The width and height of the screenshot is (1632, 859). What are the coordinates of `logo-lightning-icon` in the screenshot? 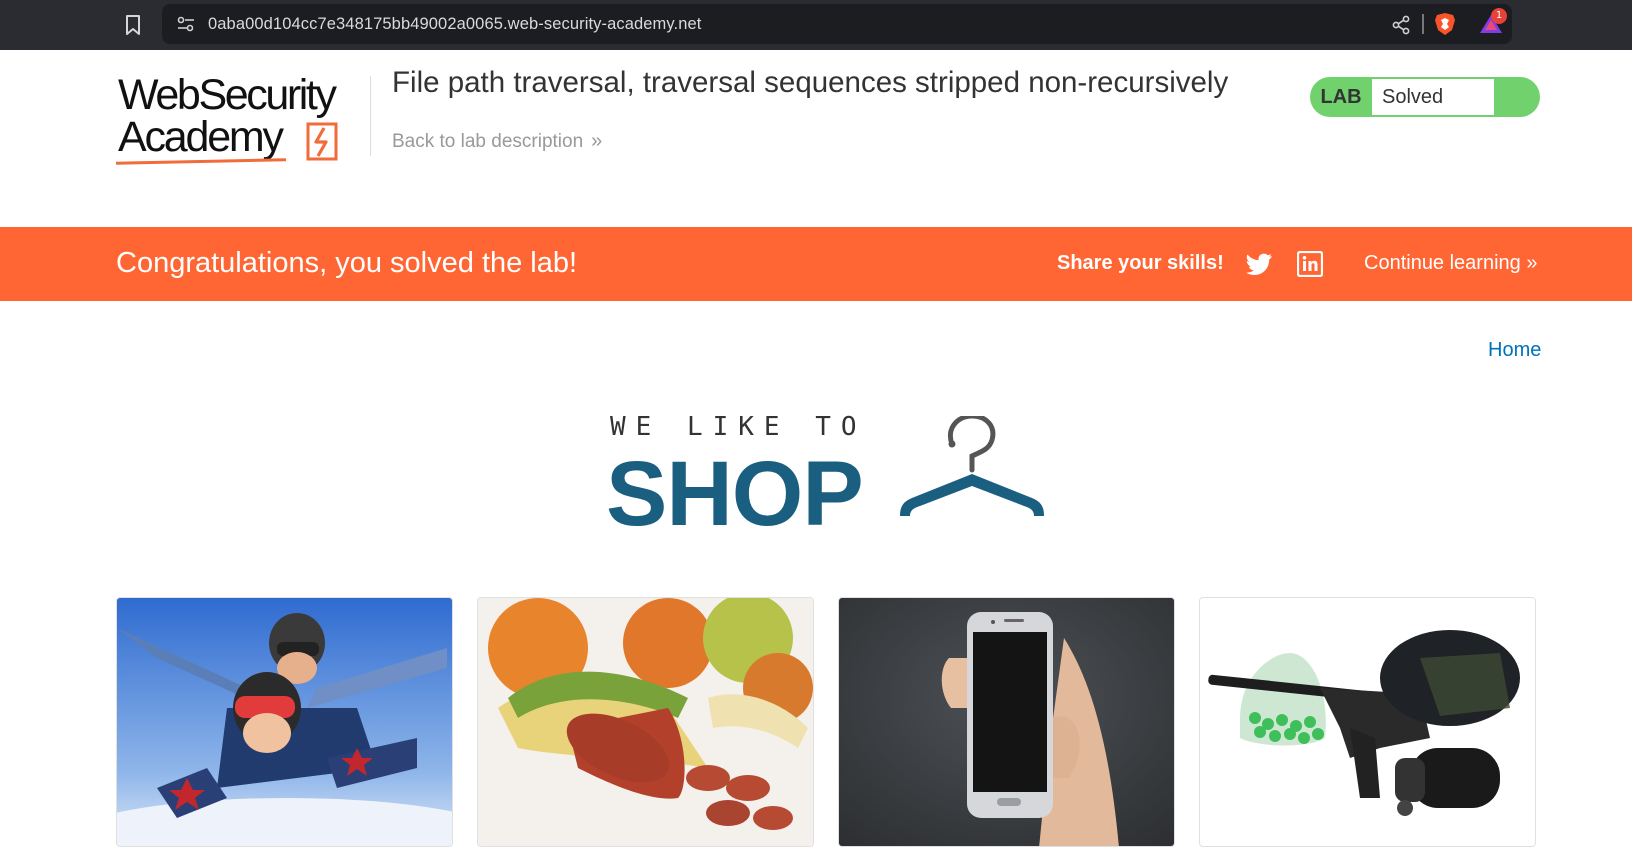 It's located at (322, 141).